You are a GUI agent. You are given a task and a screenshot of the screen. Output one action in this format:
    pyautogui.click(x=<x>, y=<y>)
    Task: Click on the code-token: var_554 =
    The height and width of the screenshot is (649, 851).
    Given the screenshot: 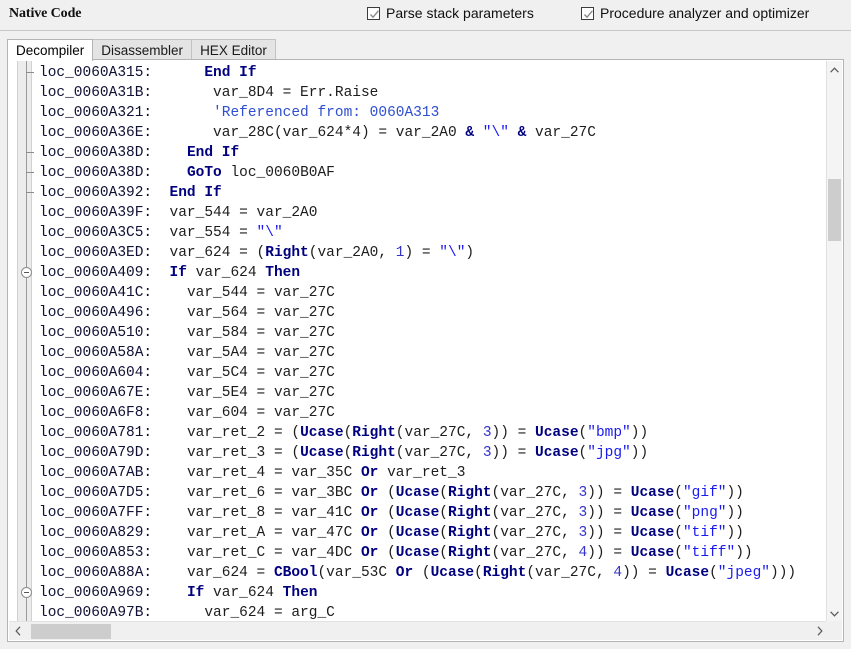 What is the action you would take?
    pyautogui.click(x=213, y=233)
    